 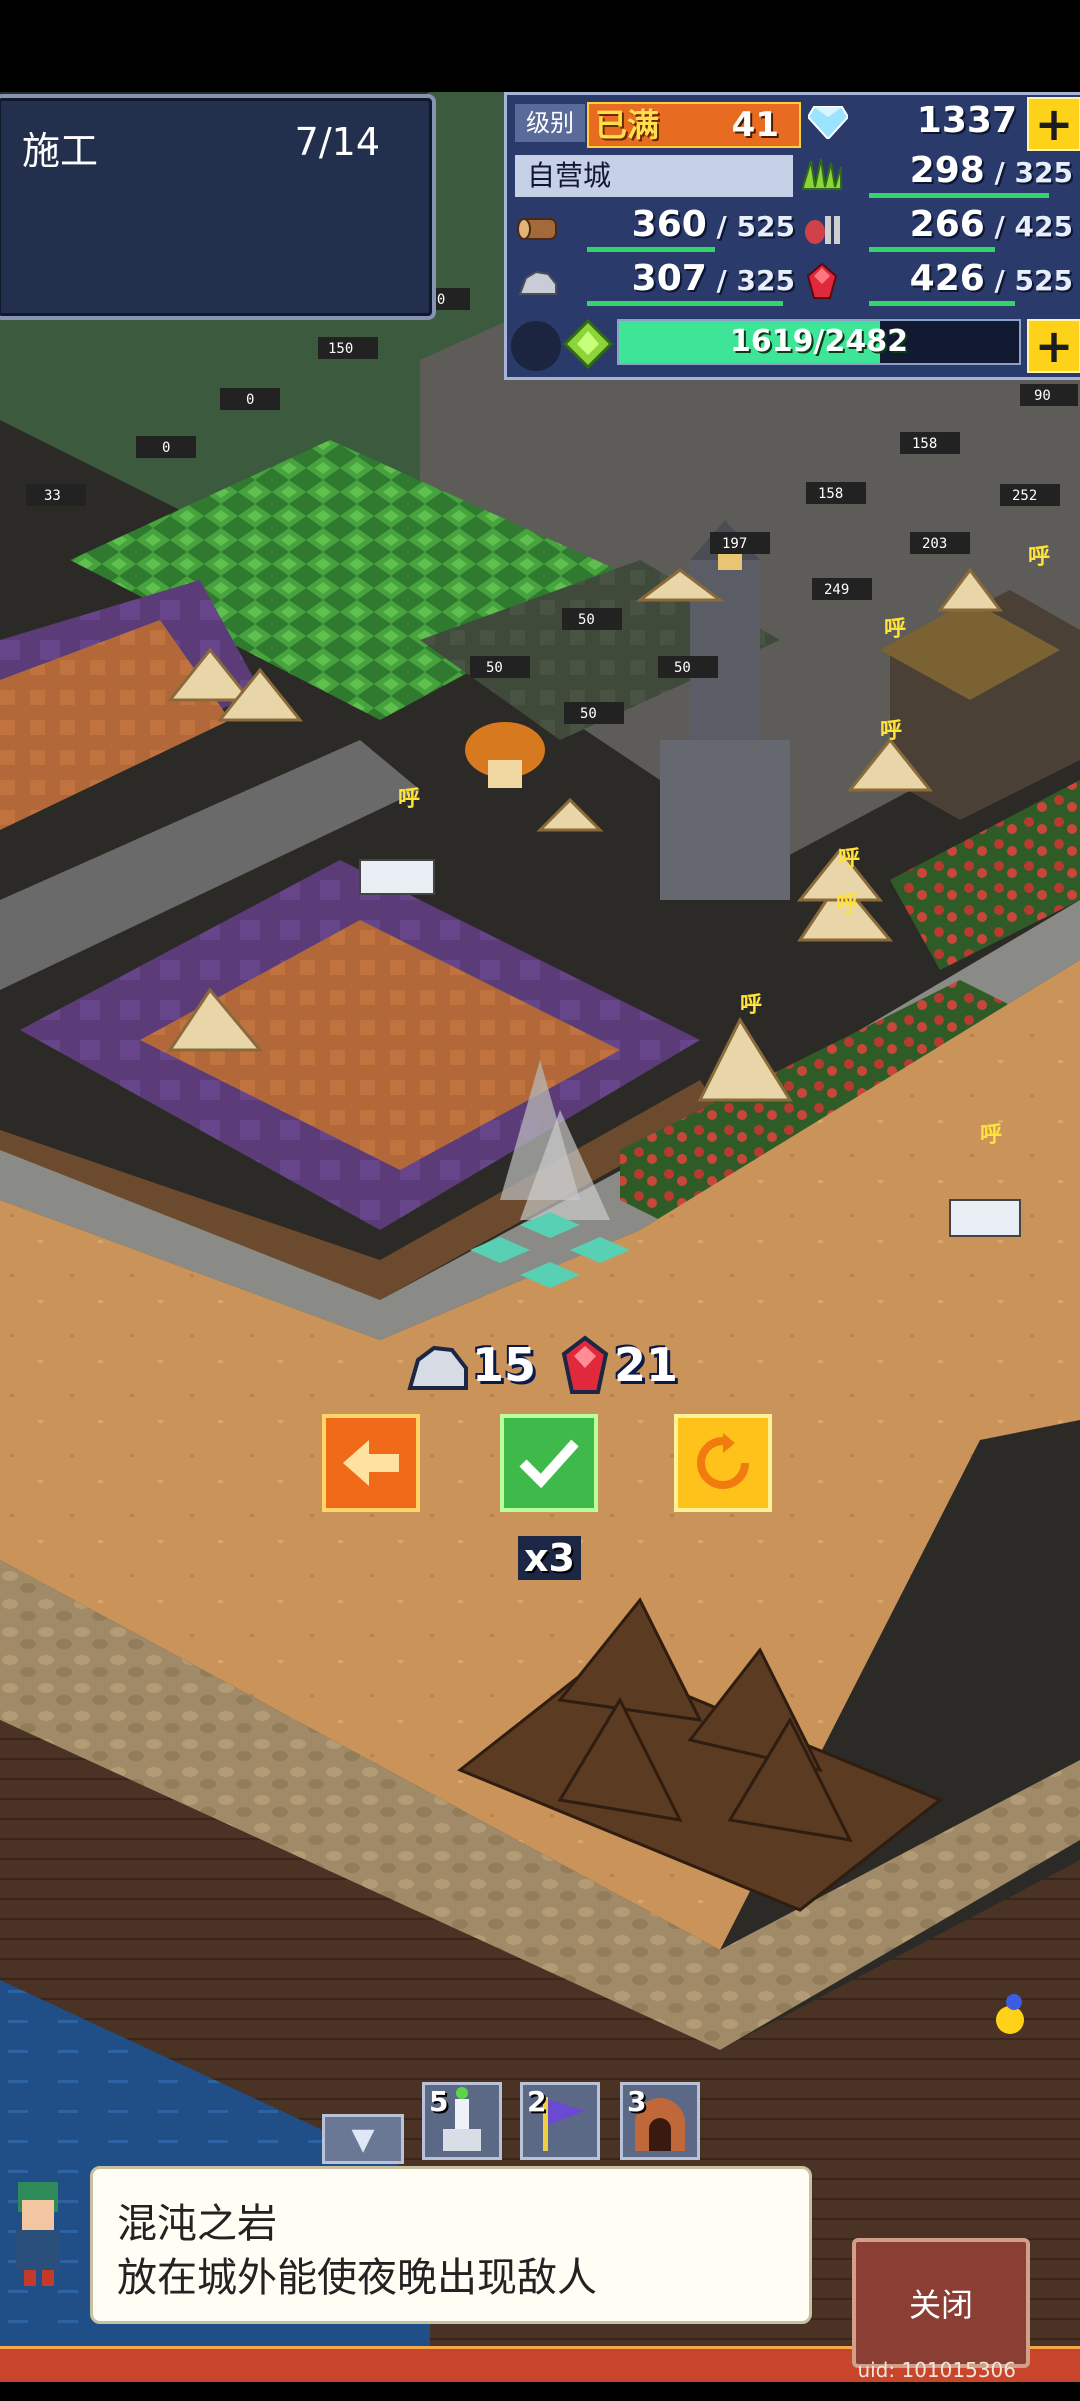 What do you see at coordinates (550, 123) in the screenshot?
I see `level-label: 级别` at bounding box center [550, 123].